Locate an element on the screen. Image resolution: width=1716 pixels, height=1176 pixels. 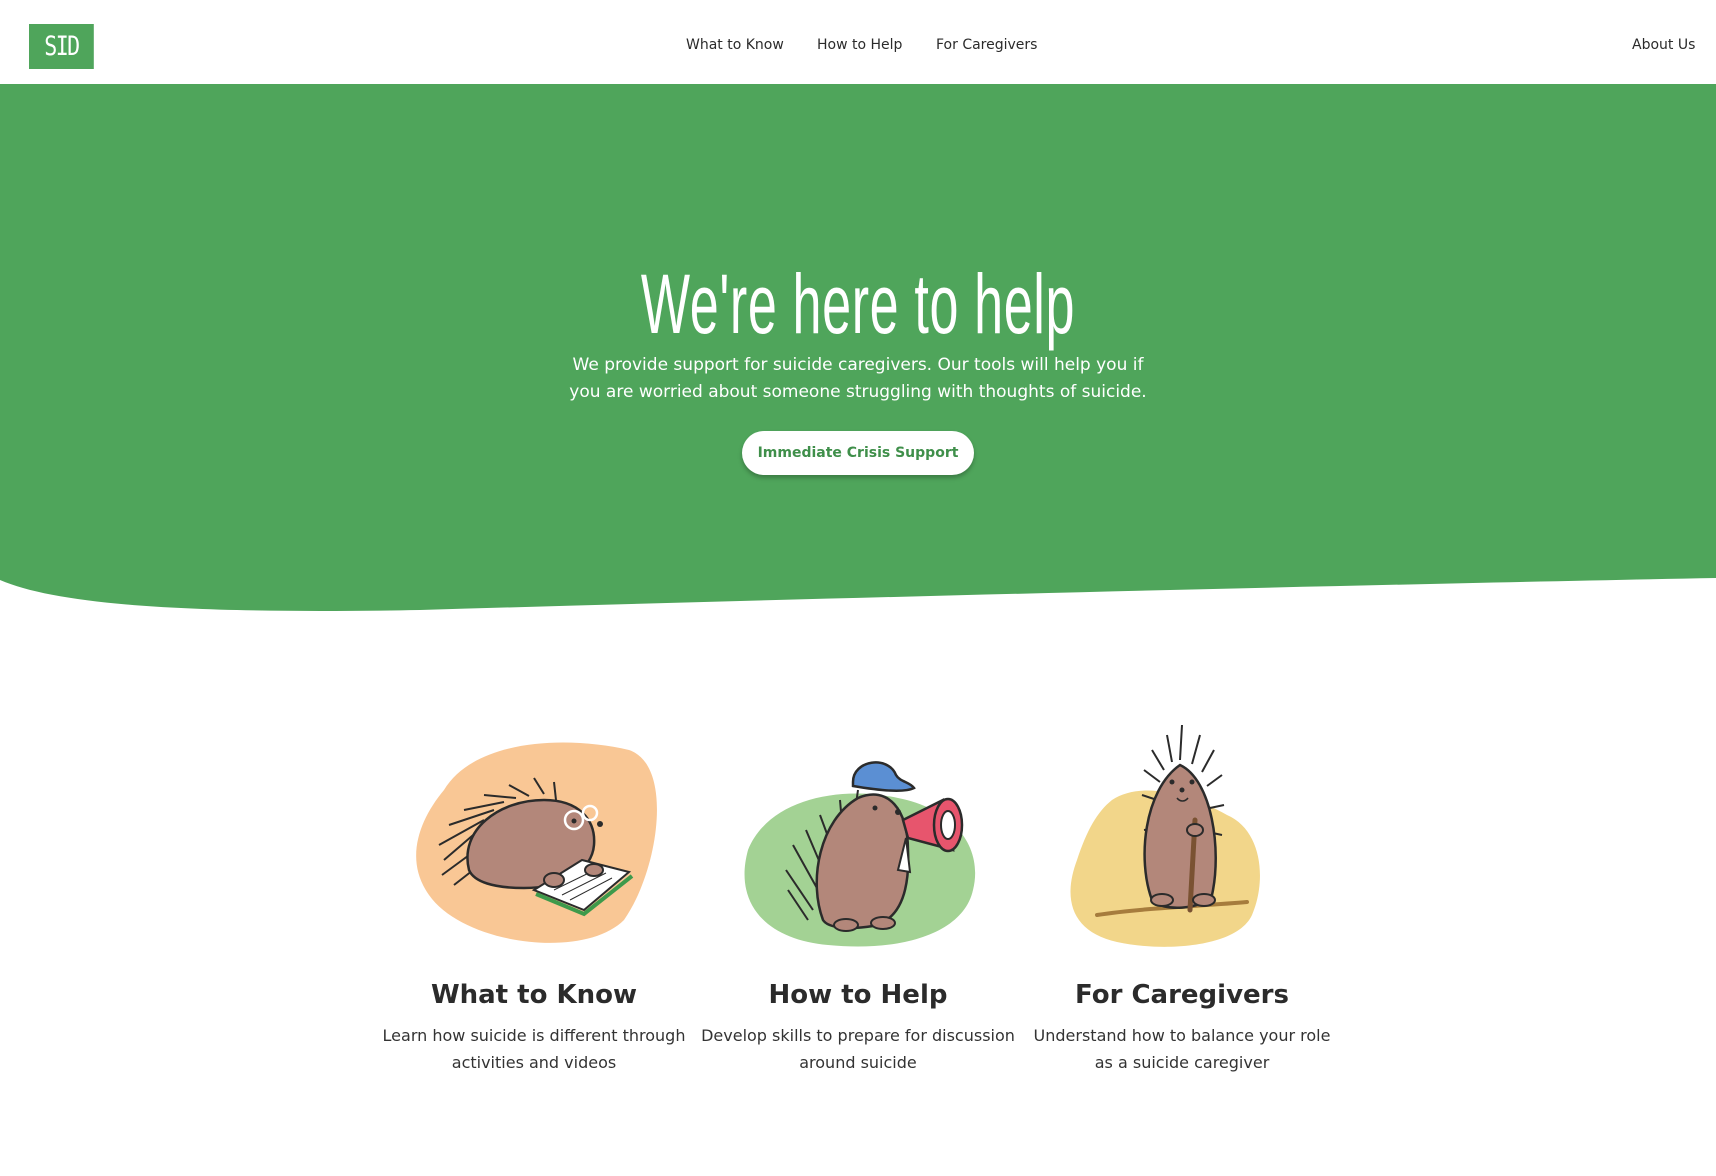
nav-link-how-to-help: How to Help is located at coordinates (859, 45).